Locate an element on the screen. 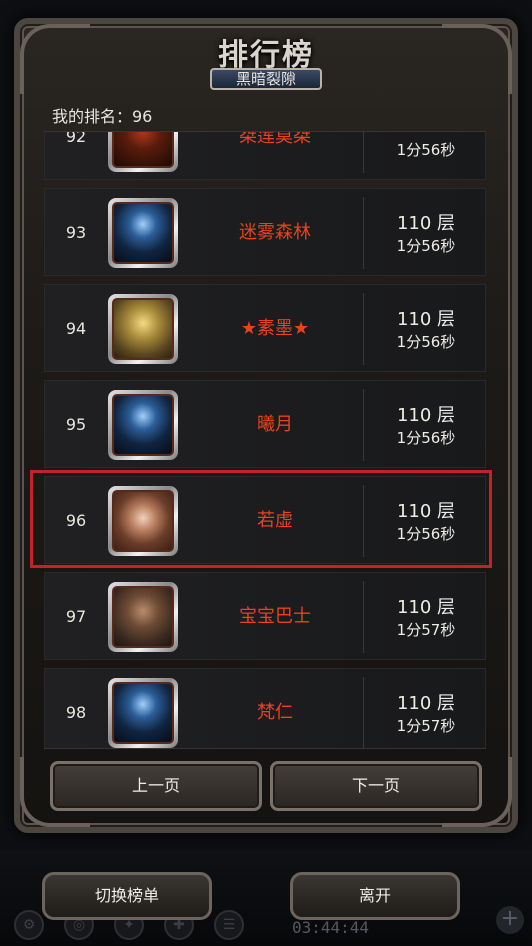 The image size is (532, 946). my-rank-label: 我的排名：96 is located at coordinates (102, 116).